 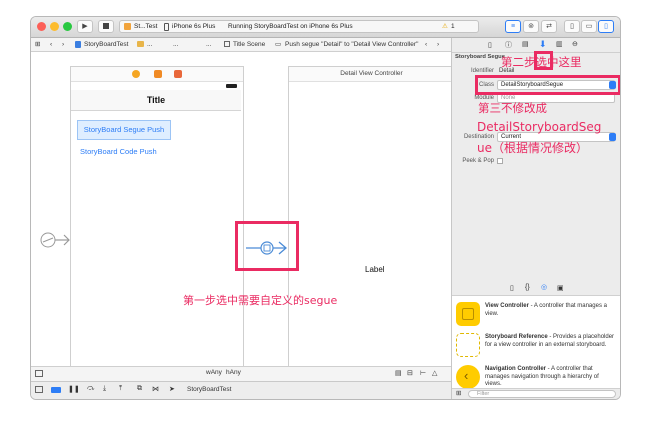 What do you see at coordinates (227, 44) in the screenshot?
I see `scene-icon` at bounding box center [227, 44].